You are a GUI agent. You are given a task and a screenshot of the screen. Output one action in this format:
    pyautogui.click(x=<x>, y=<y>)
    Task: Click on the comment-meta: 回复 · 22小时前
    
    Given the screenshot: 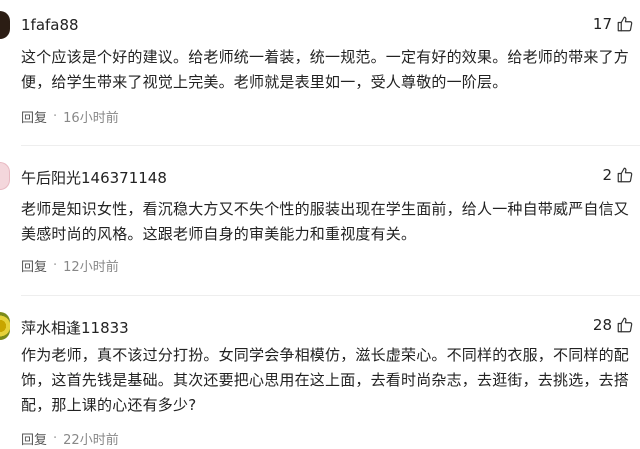 What is the action you would take?
    pyautogui.click(x=70, y=438)
    